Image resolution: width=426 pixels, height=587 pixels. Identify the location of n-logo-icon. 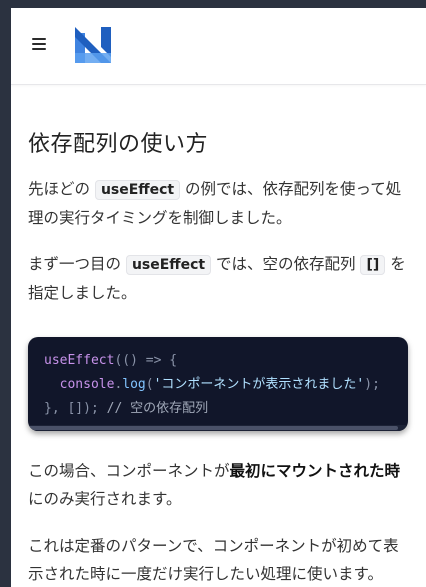
(93, 45).